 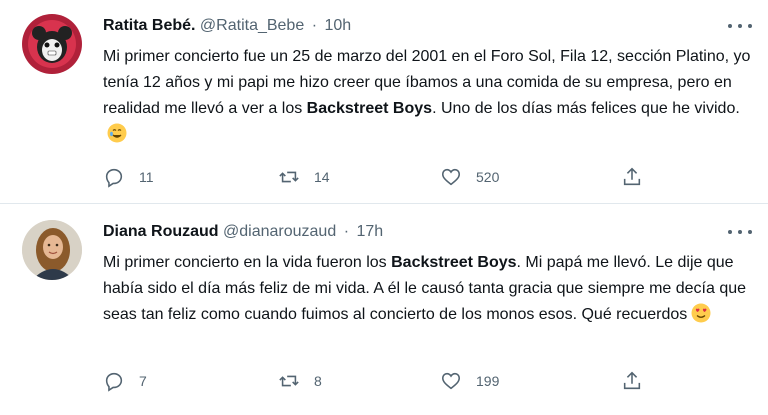 I want to click on tweet-header: Ratita Bebé. @Ratita_Bebe · 10h, so click(x=227, y=26).